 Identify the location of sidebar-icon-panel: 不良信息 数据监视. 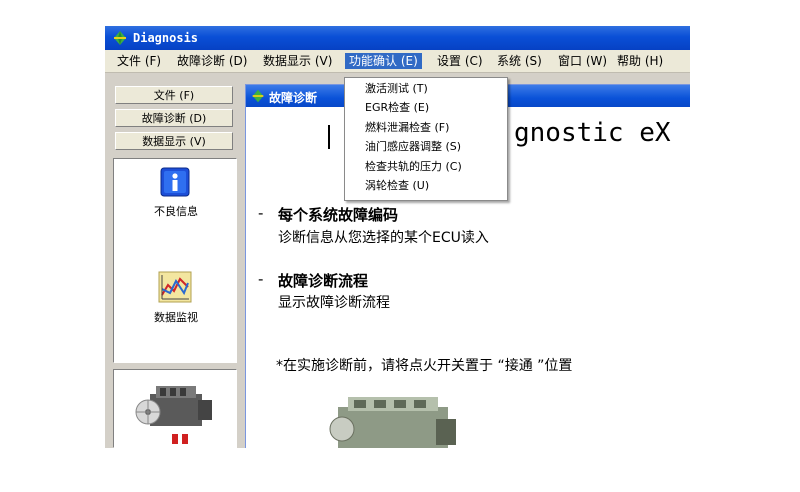
(175, 260).